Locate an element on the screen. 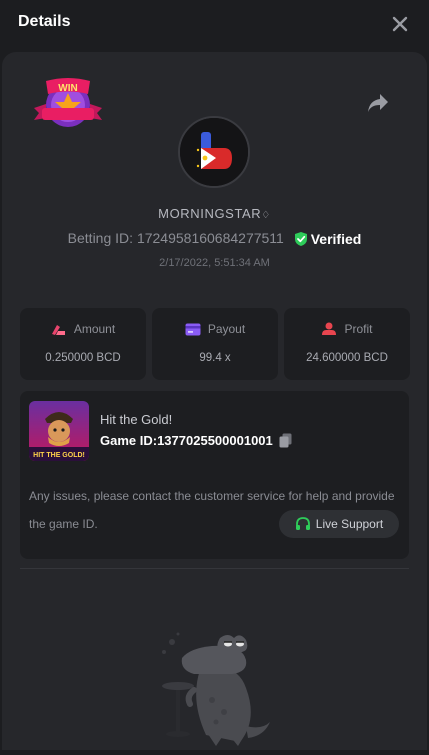 The height and width of the screenshot is (755, 429). page-title: Details is located at coordinates (44, 21).